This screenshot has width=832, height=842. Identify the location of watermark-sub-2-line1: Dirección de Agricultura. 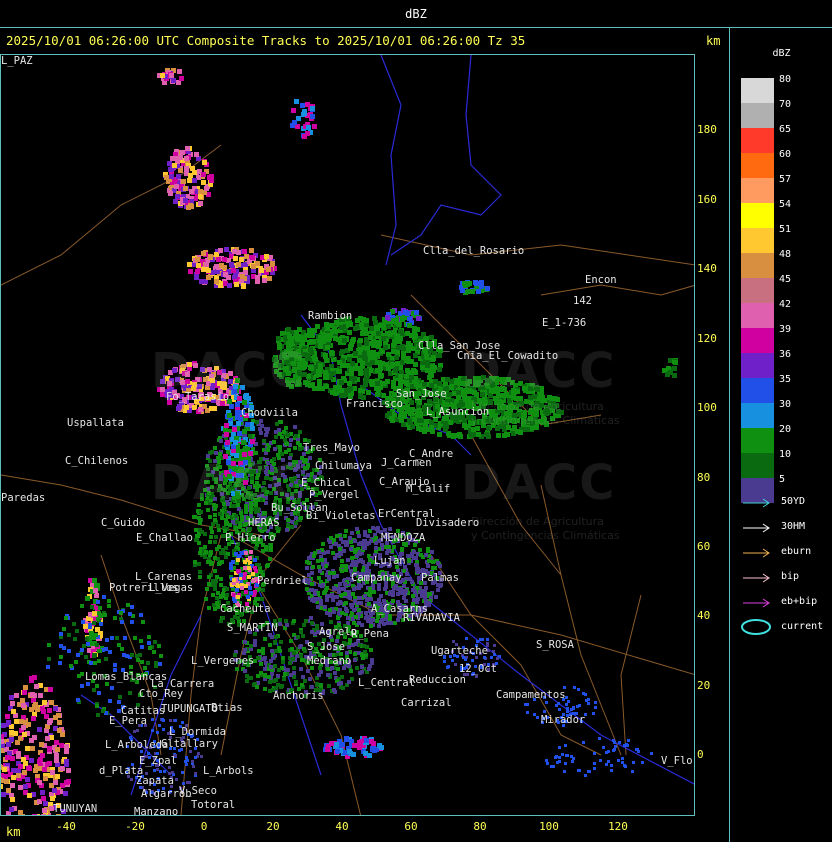
(537, 521).